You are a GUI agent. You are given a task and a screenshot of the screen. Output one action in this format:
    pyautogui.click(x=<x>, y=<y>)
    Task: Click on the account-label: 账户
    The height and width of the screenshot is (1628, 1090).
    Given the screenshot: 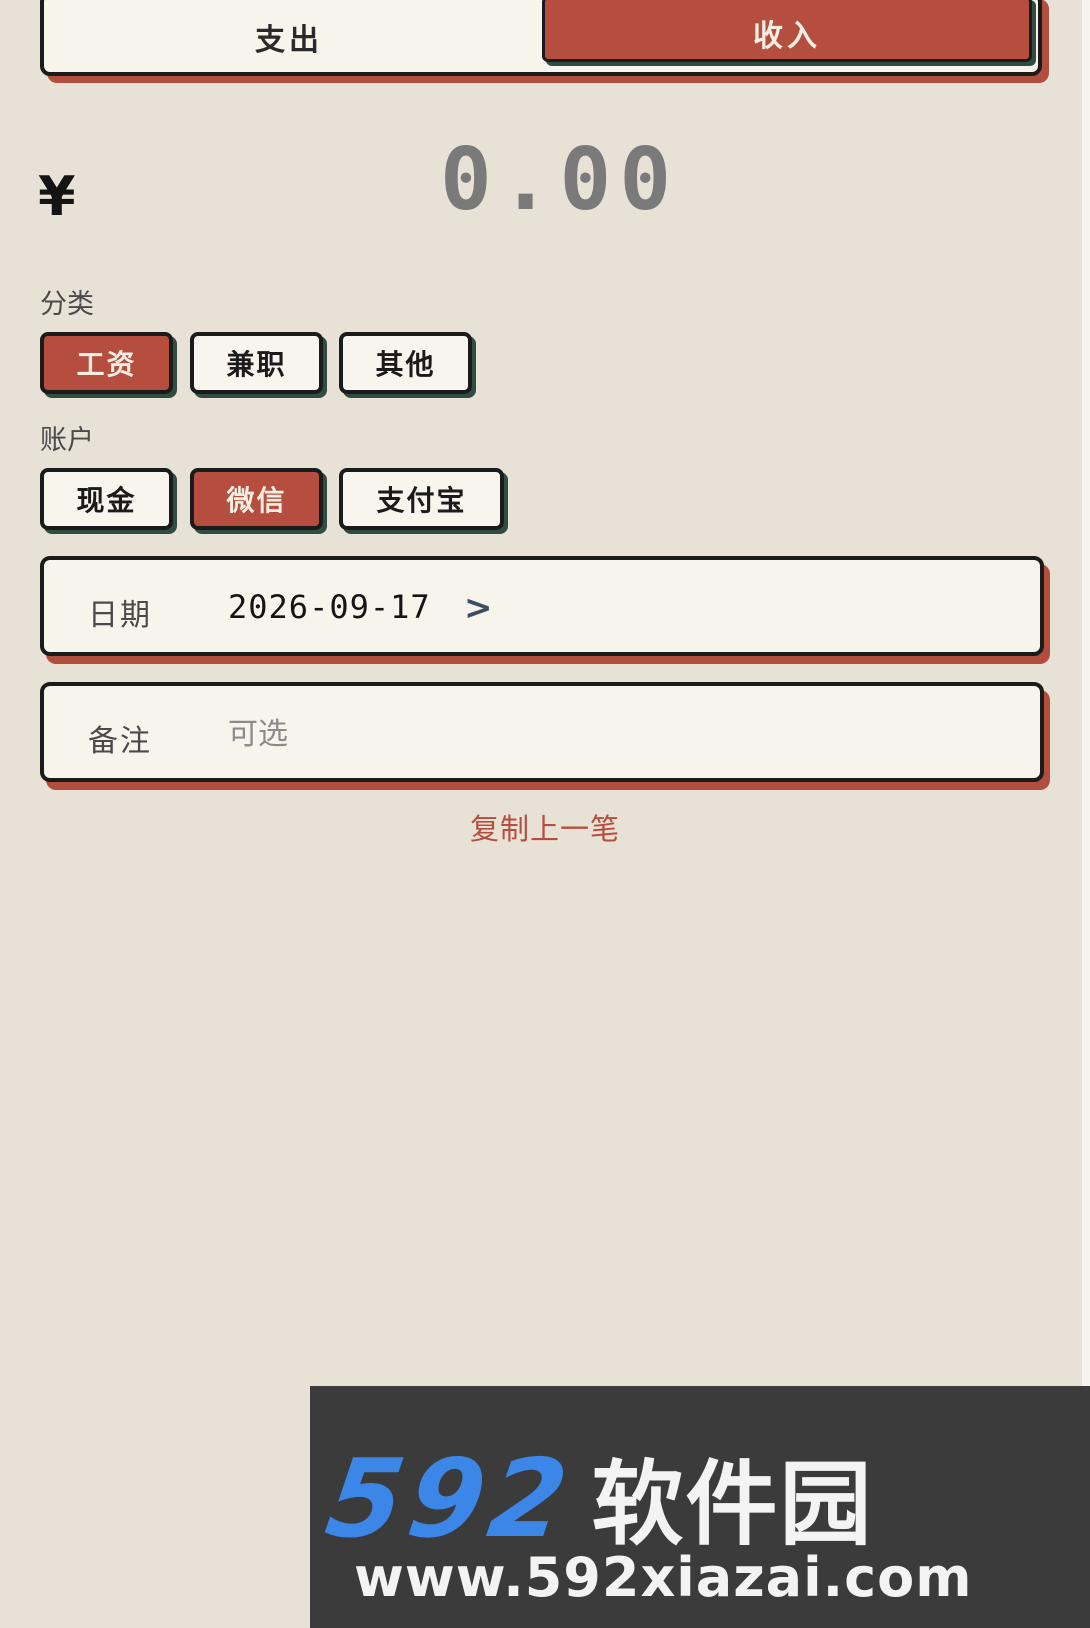 What is the action you would take?
    pyautogui.click(x=67, y=440)
    